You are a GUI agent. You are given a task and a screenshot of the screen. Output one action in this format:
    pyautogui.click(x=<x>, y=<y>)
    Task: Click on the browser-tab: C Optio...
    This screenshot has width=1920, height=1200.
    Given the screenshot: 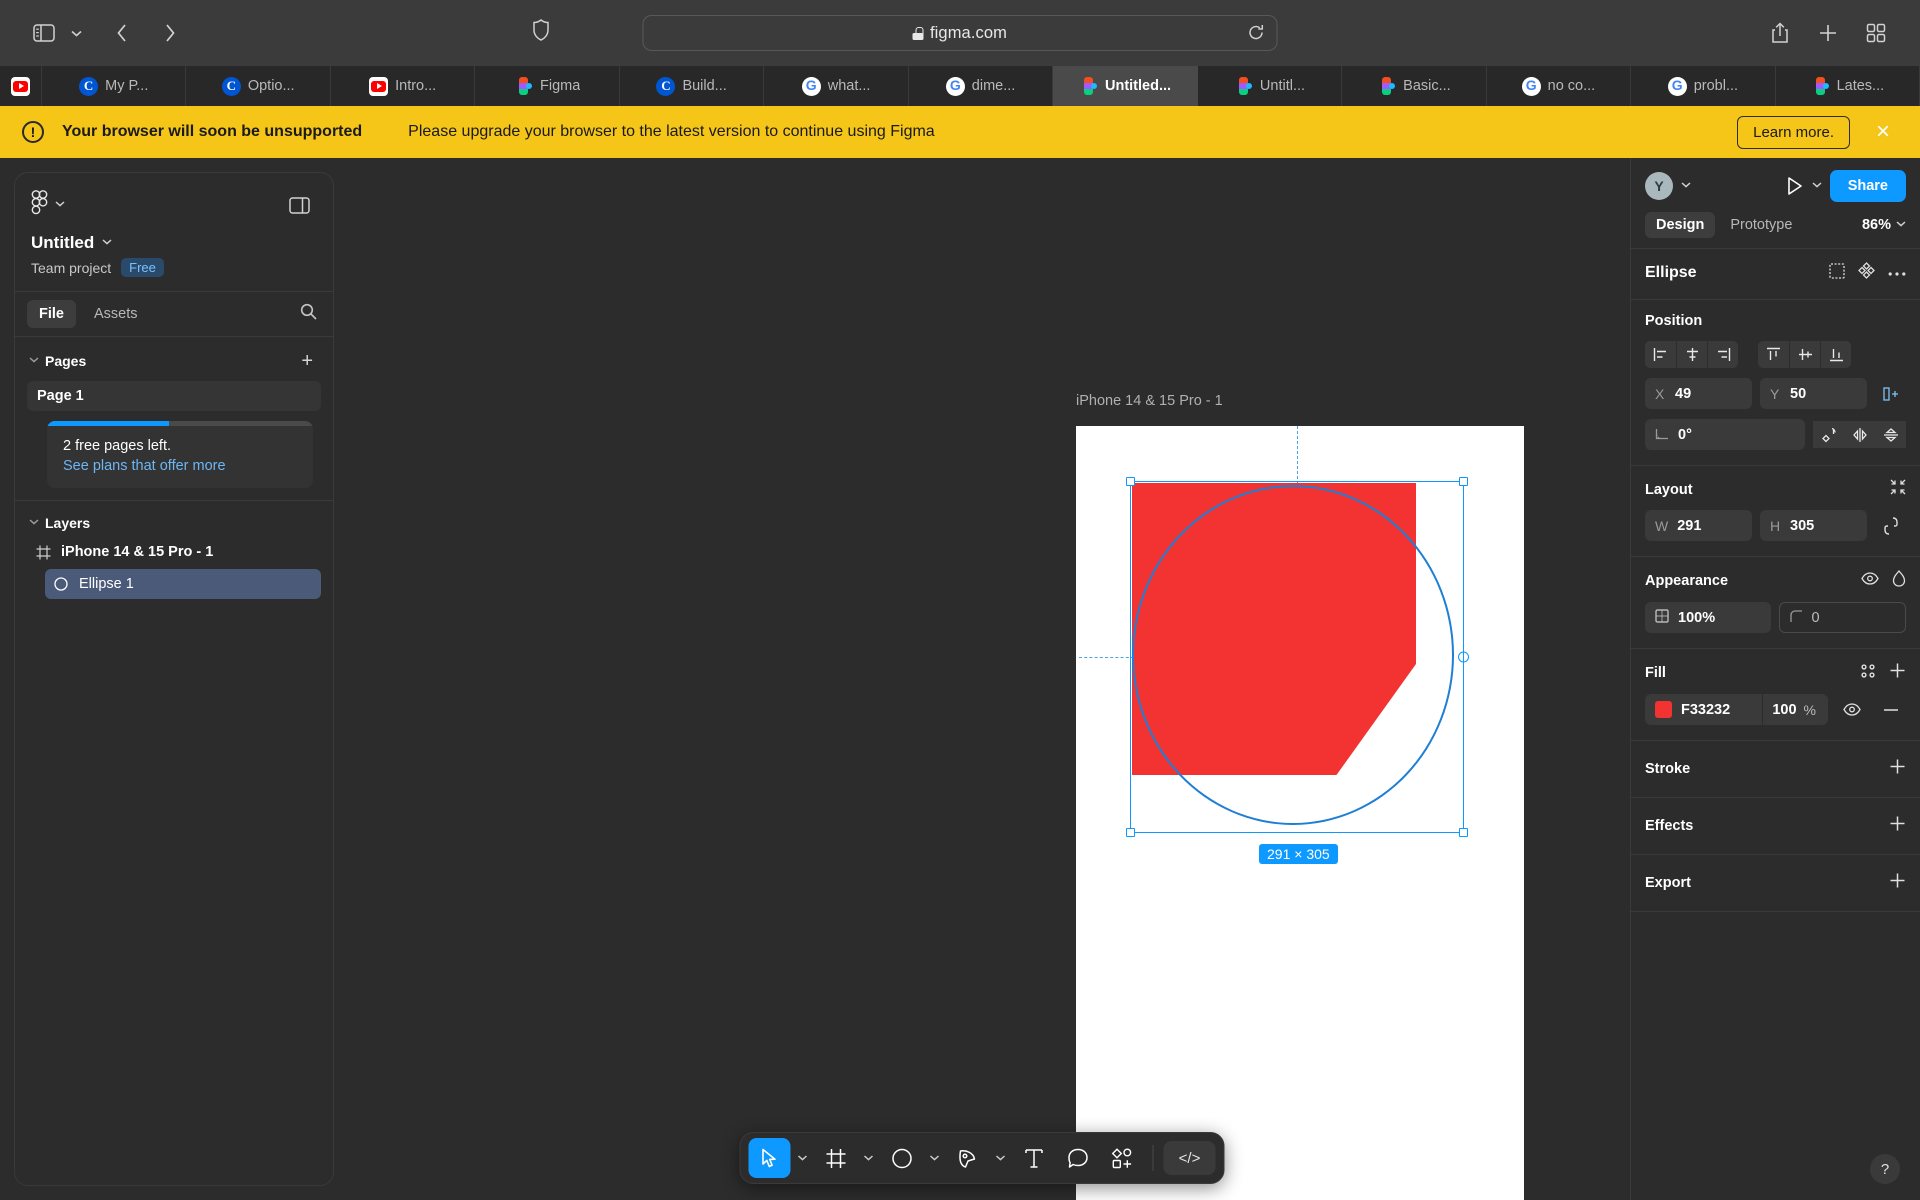 What is the action you would take?
    pyautogui.click(x=258, y=86)
    